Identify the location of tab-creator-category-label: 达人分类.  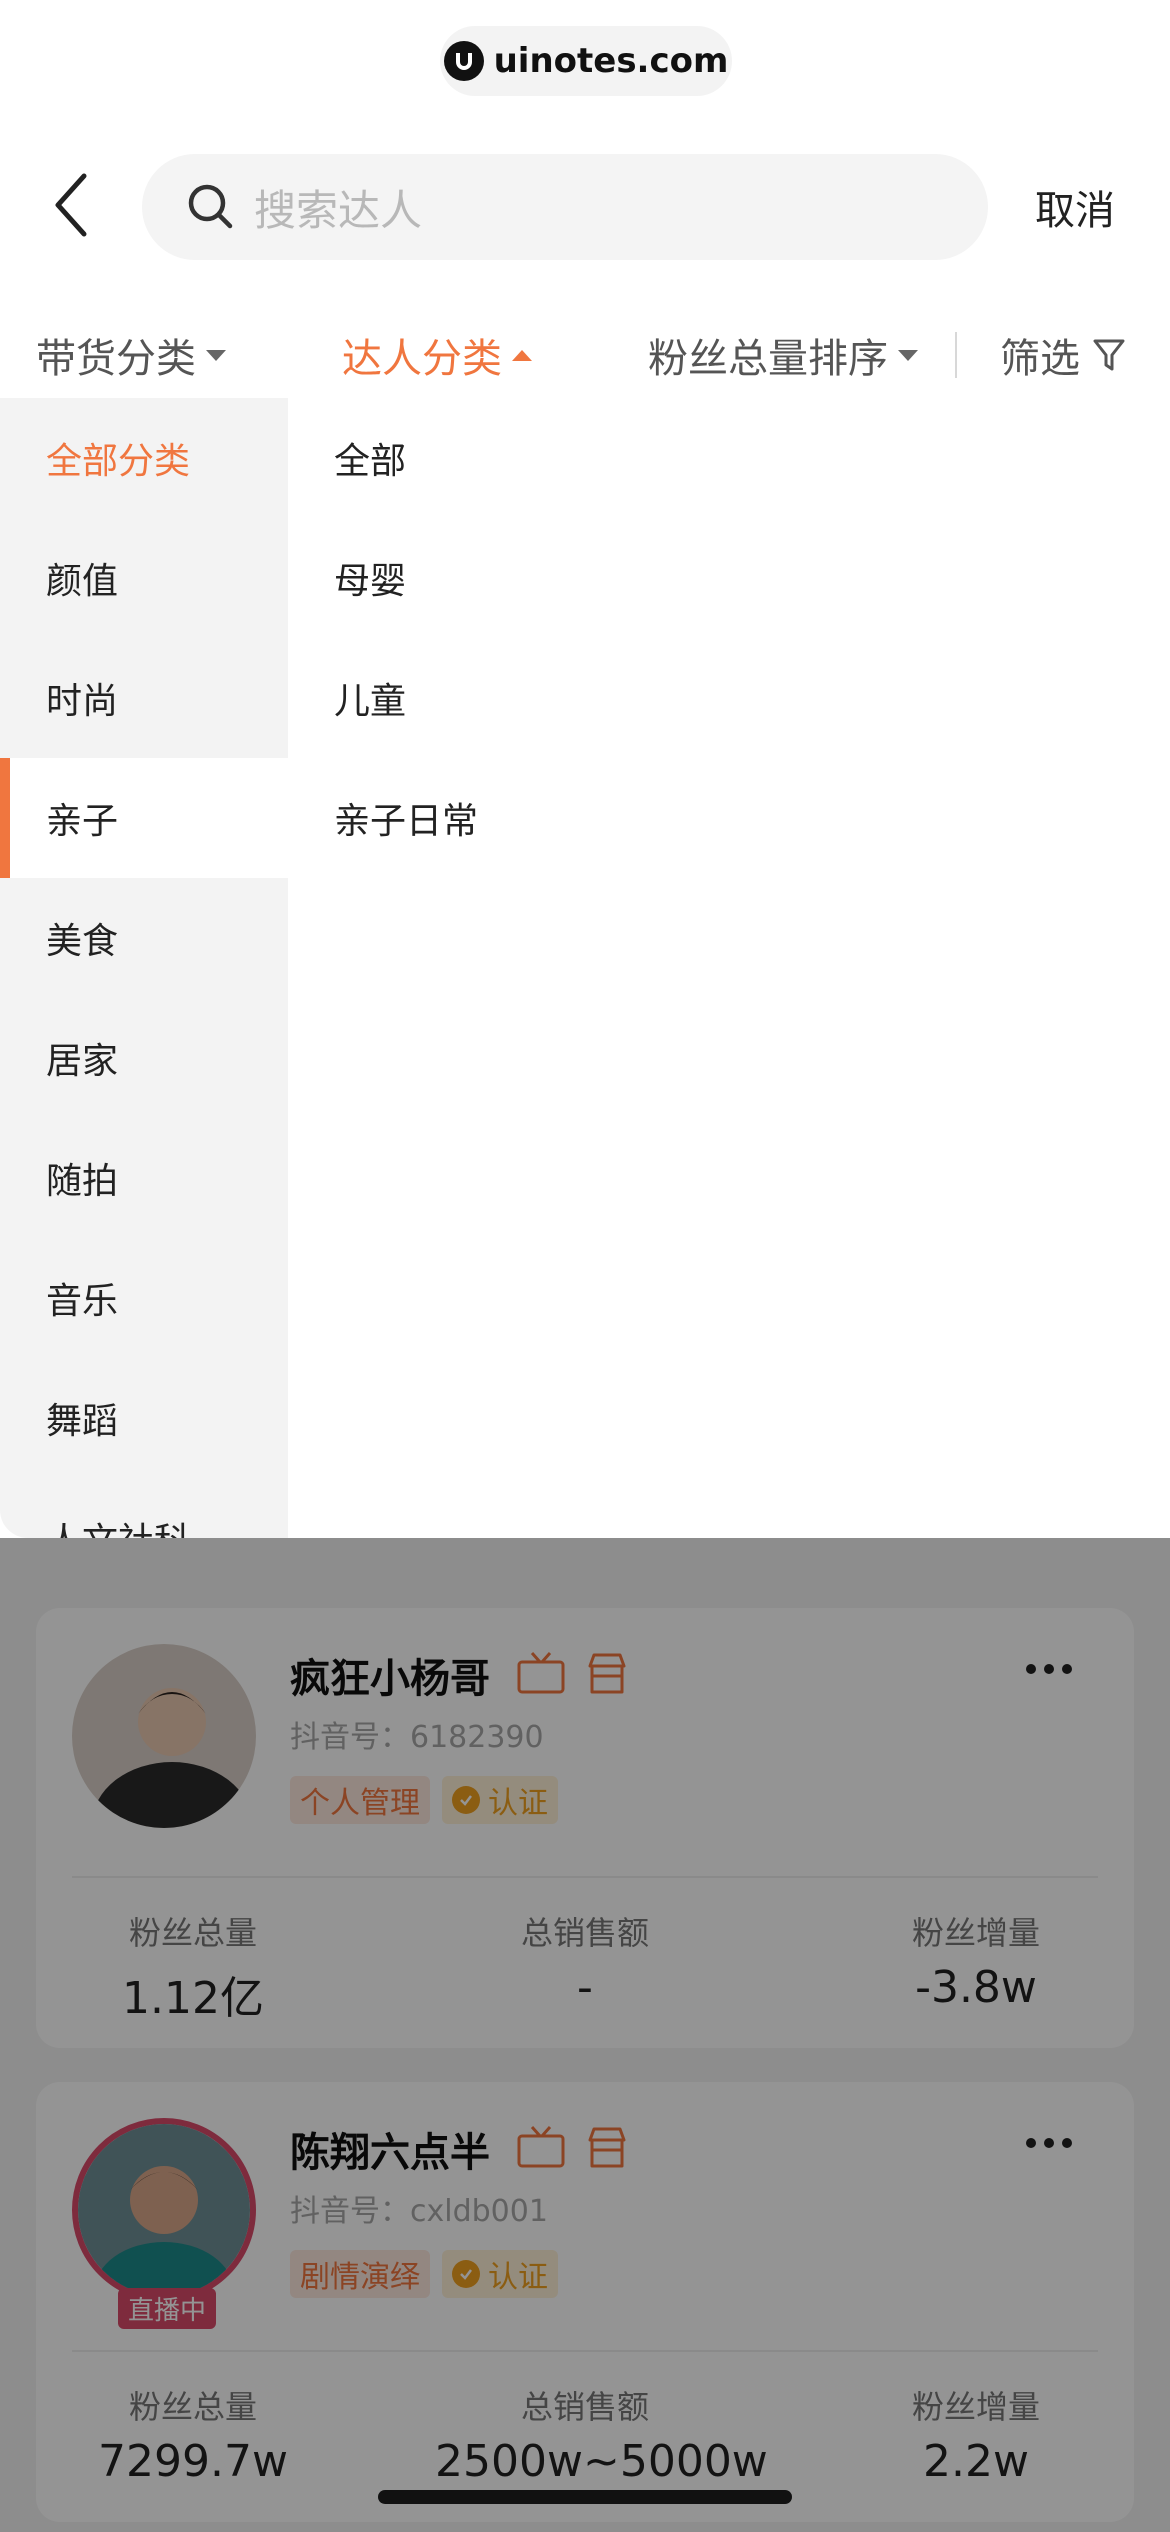
(422, 359).